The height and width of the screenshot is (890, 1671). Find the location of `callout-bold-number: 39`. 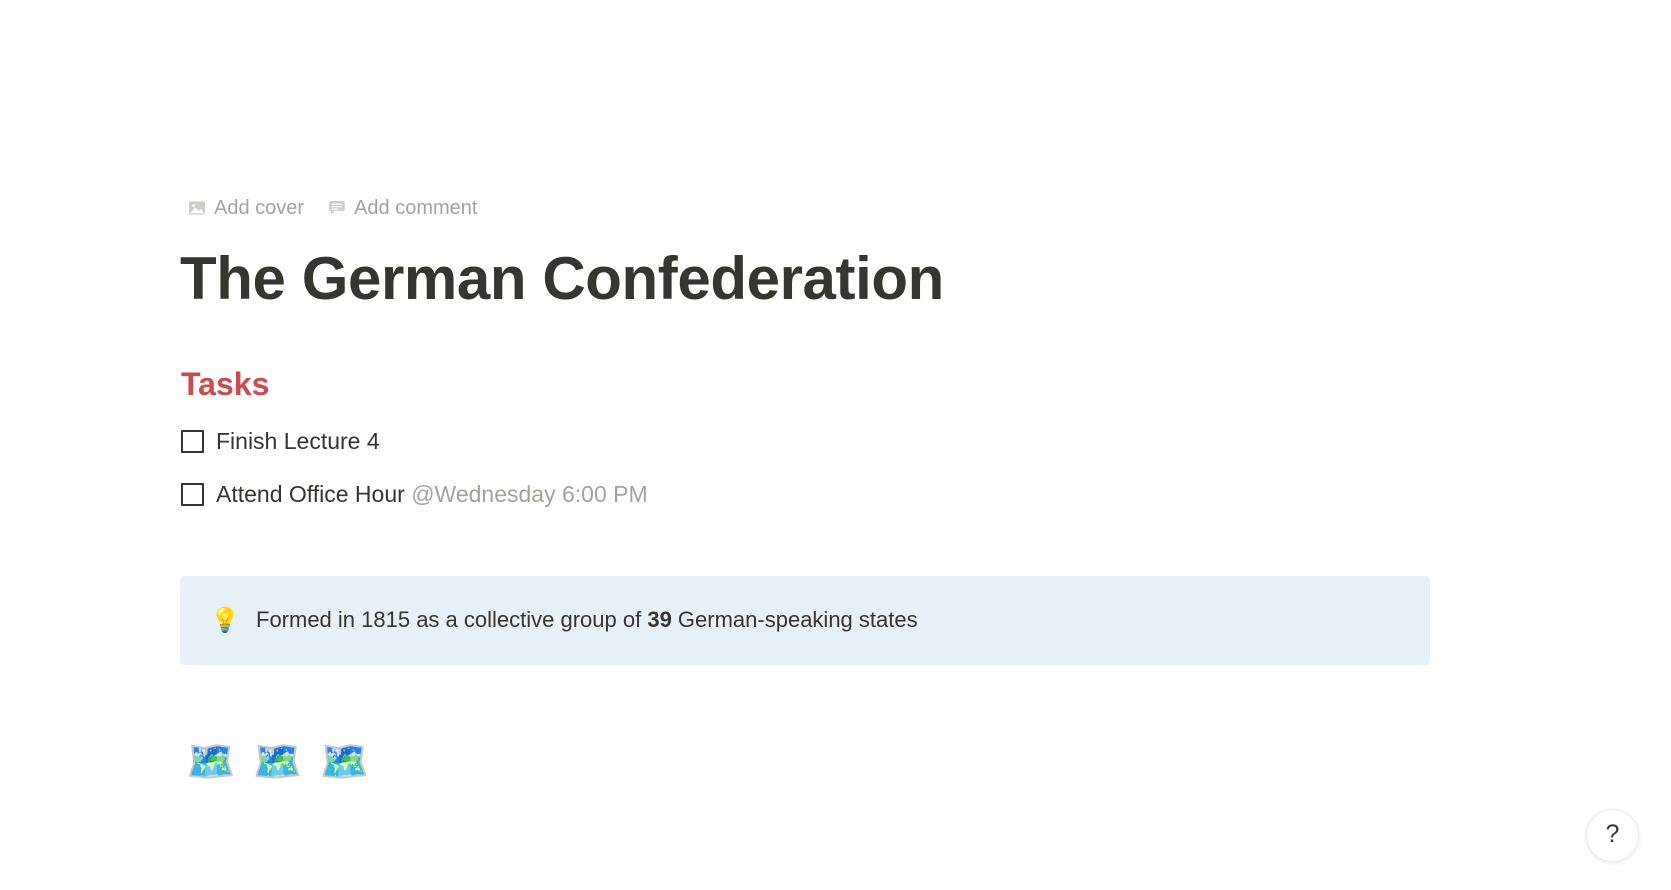

callout-bold-number: 39 is located at coordinates (659, 620).